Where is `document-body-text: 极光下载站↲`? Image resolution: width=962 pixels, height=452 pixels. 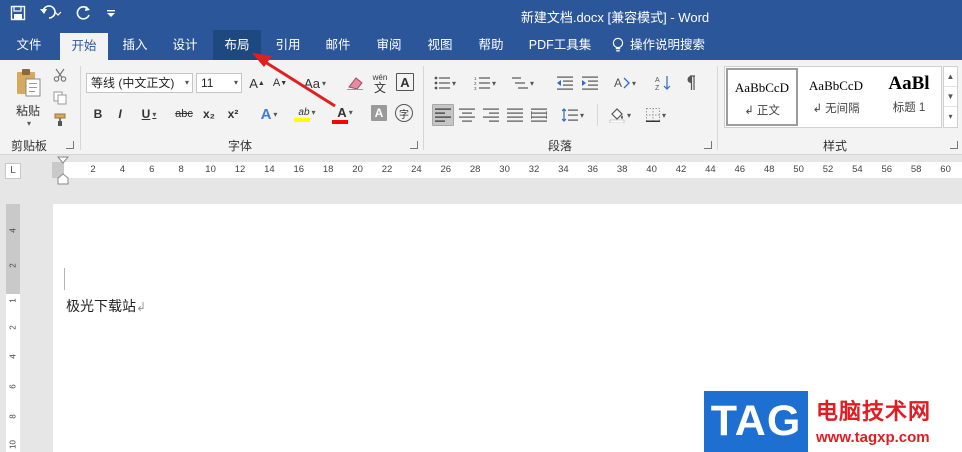 document-body-text: 极光下载站↲ is located at coordinates (106, 306).